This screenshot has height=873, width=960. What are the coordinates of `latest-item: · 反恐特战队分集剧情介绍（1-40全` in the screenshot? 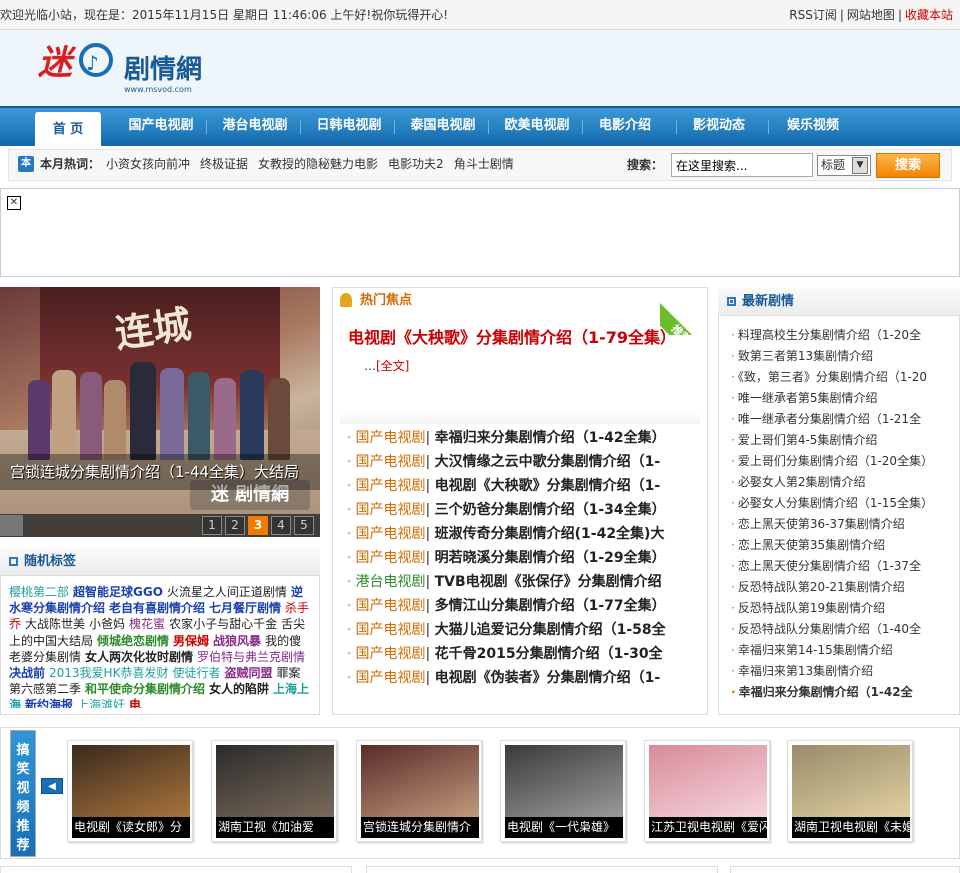 It's located at (831, 629).